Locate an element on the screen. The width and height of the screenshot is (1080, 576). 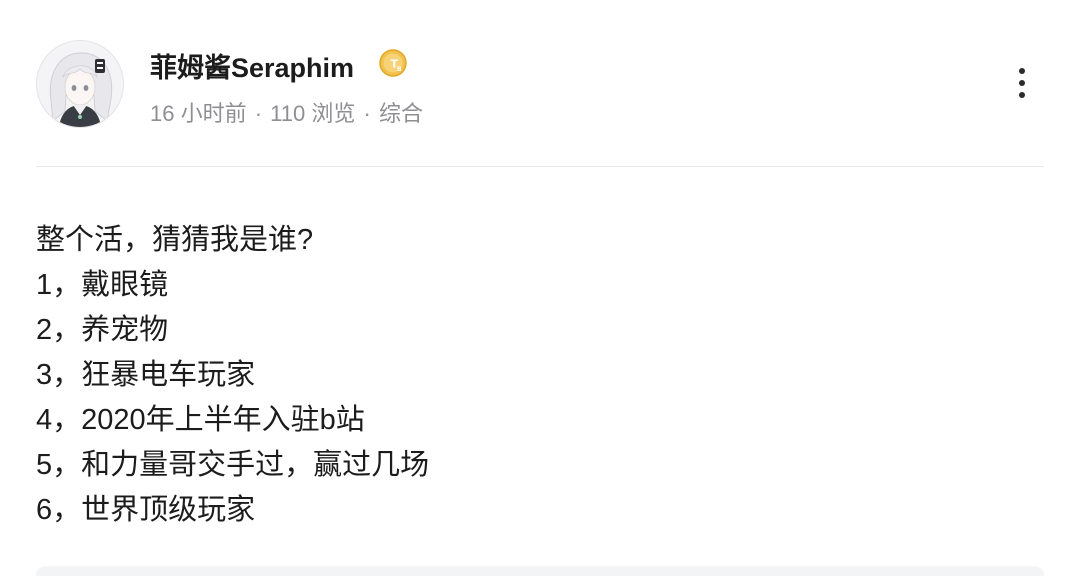
content-line: 6，世界顶级玩家 is located at coordinates (146, 510).